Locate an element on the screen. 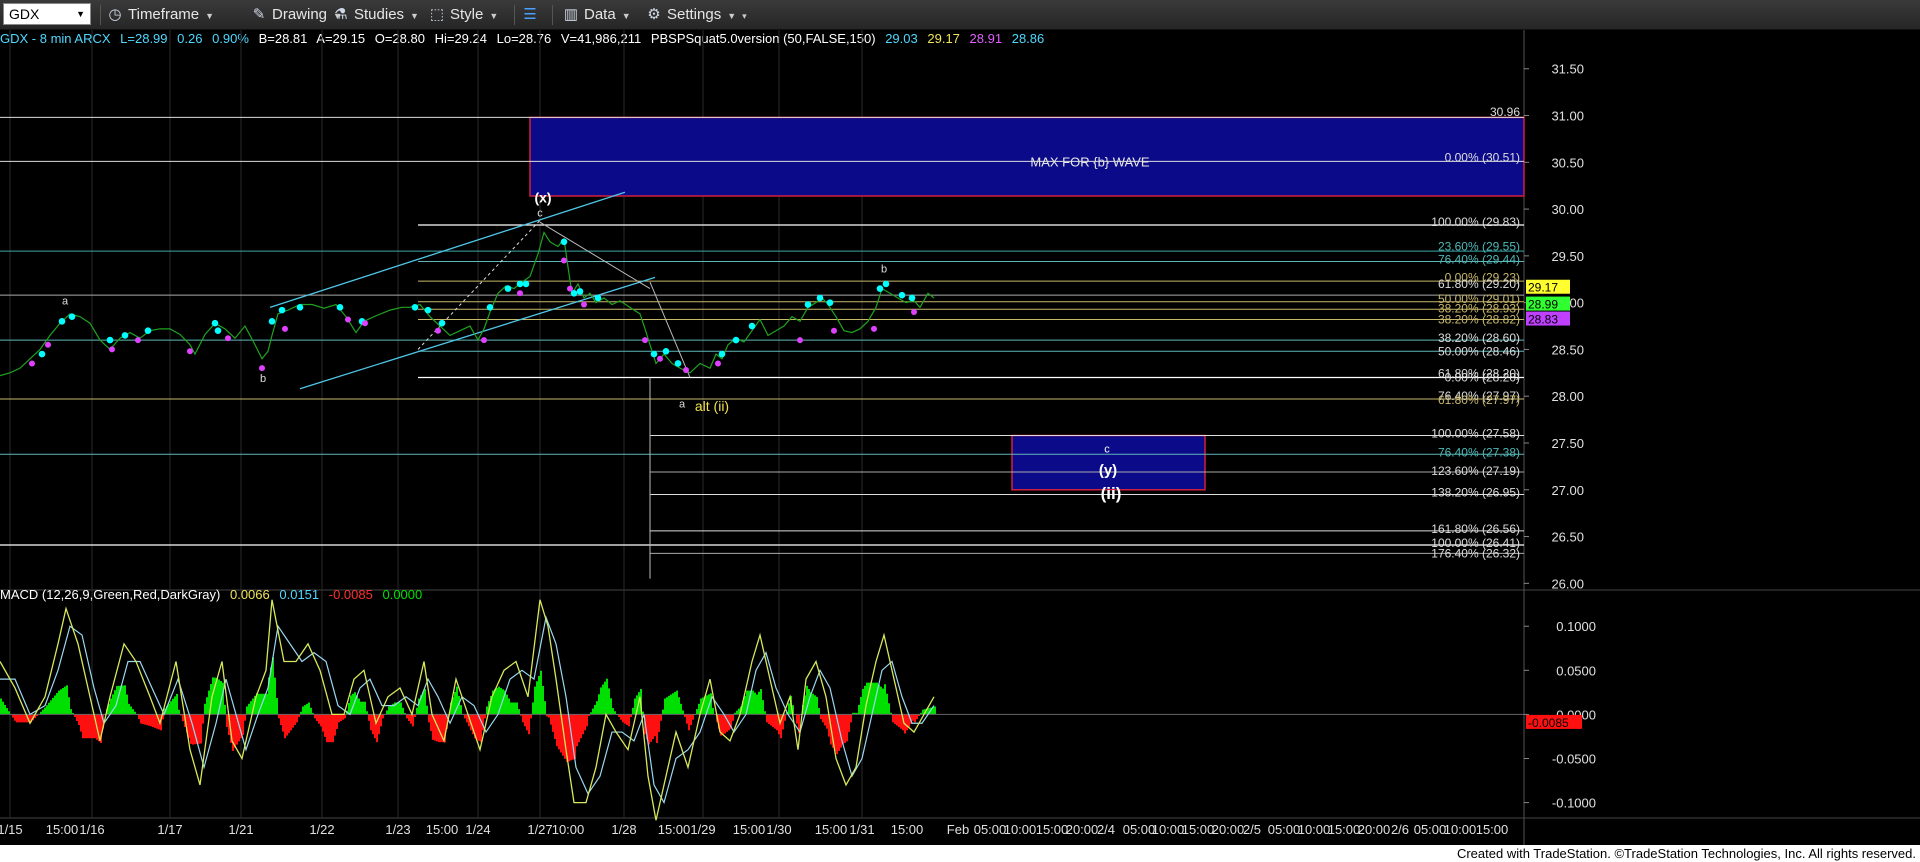  fib-label: 61.80% (27.97) is located at coordinates (1479, 400).